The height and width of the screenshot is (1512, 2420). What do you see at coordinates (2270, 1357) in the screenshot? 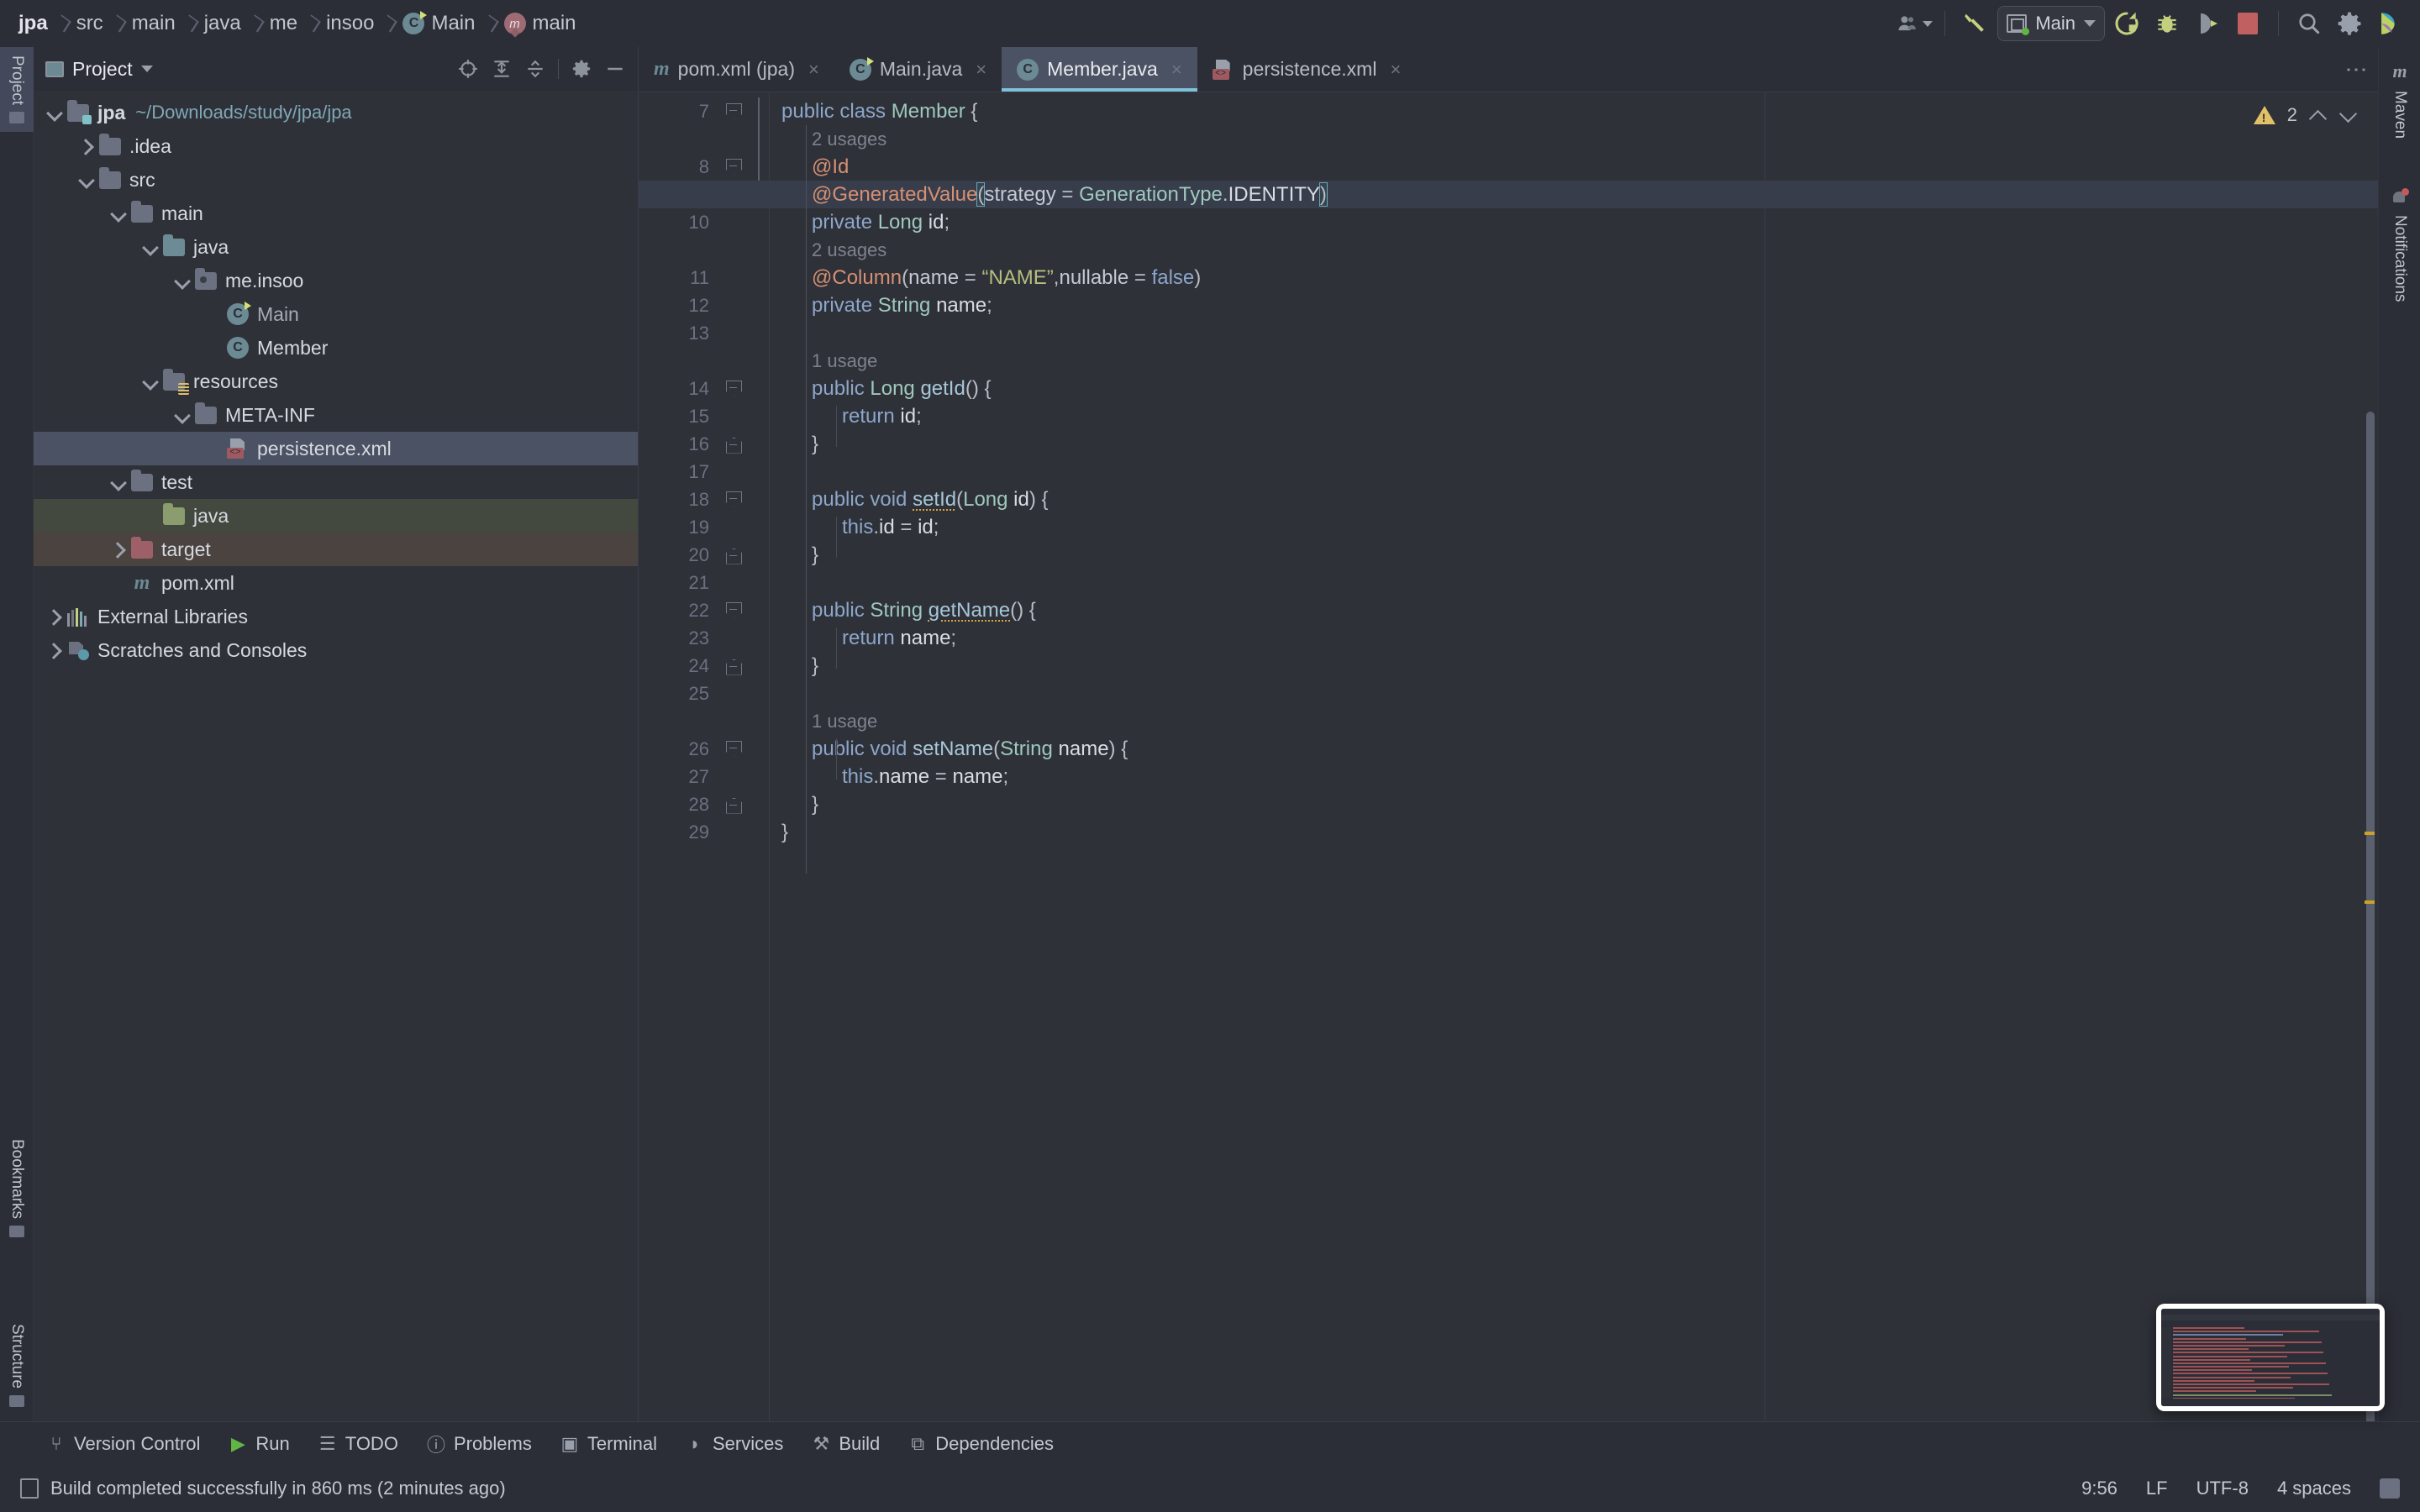
I see `screenshot-preview-popup` at bounding box center [2270, 1357].